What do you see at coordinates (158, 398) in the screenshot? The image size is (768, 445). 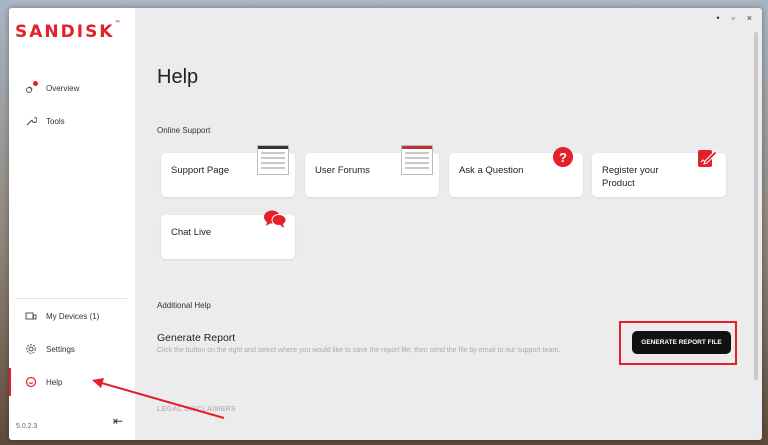 I see `annotation-arrow-icon` at bounding box center [158, 398].